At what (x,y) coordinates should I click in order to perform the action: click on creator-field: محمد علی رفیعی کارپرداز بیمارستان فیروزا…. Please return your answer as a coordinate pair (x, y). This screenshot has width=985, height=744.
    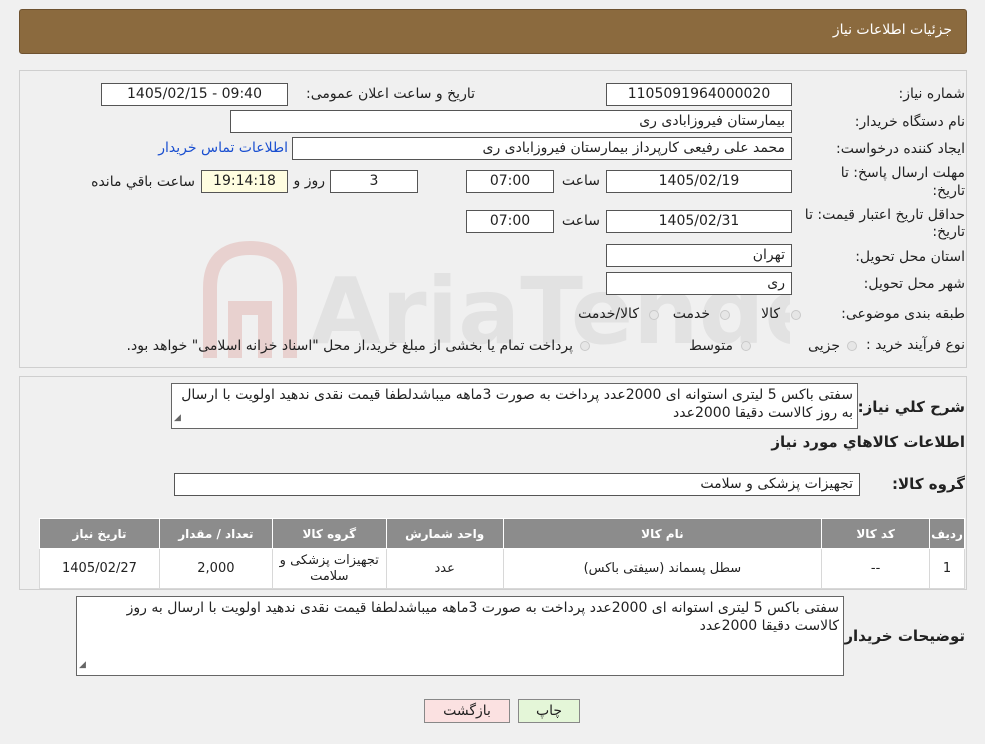
    Looking at the image, I should click on (542, 148).